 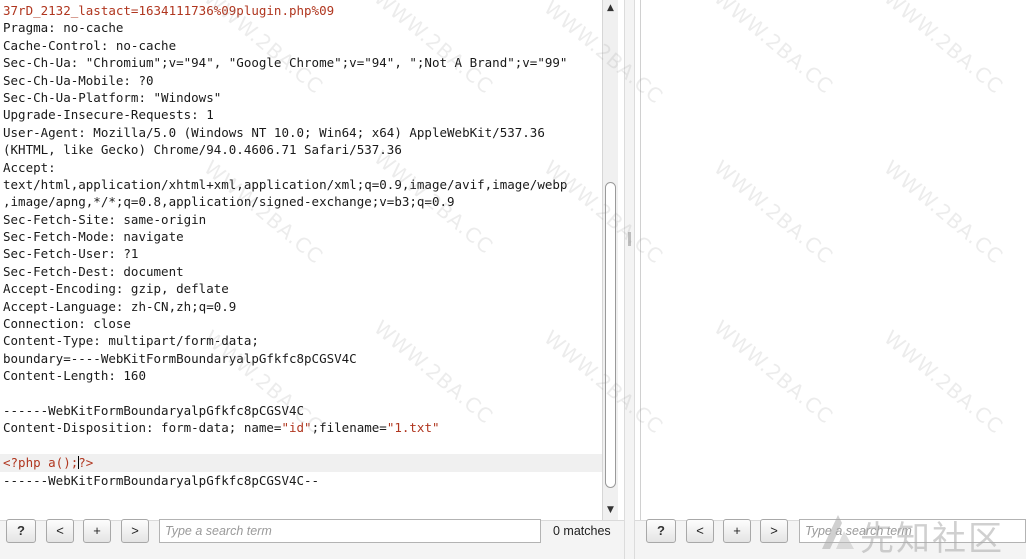 I want to click on editor-line: Sec-Ch-Ua-Platform: "Windows", so click(x=302, y=97).